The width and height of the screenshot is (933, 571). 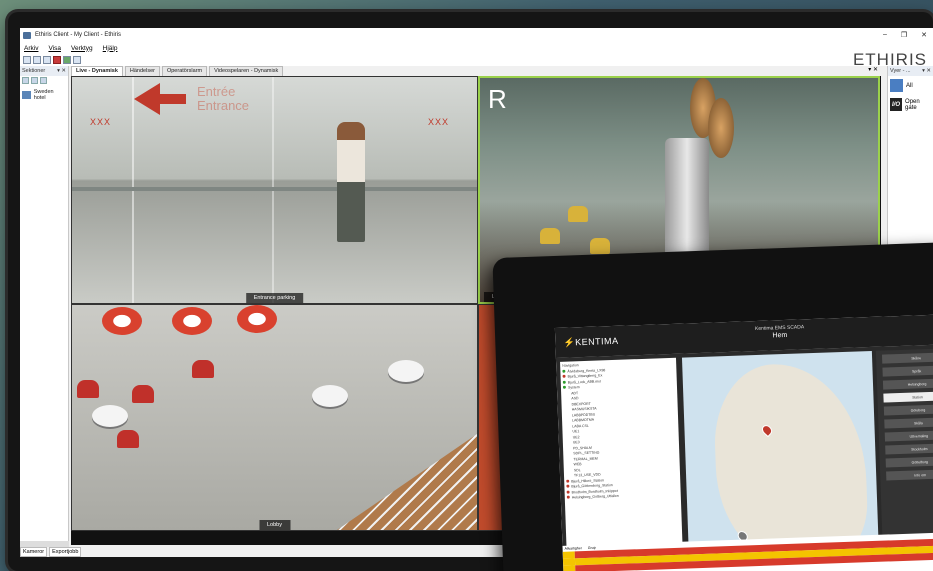 What do you see at coordinates (907, 371) in the screenshot?
I see `scada-side-button: Språk` at bounding box center [907, 371].